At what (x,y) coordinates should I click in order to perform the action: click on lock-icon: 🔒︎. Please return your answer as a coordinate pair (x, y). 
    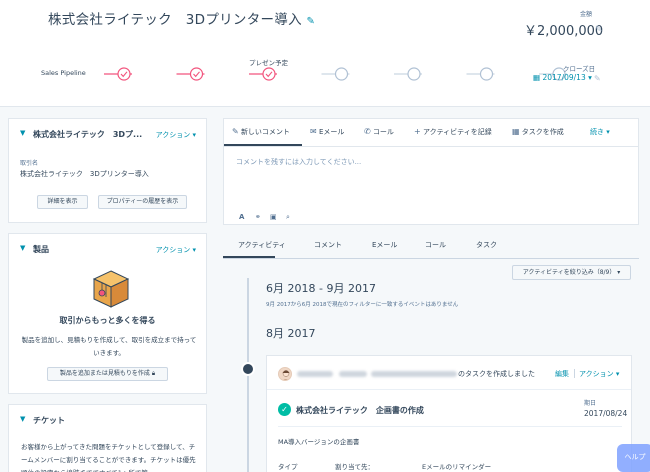
    Looking at the image, I should click on (153, 373).